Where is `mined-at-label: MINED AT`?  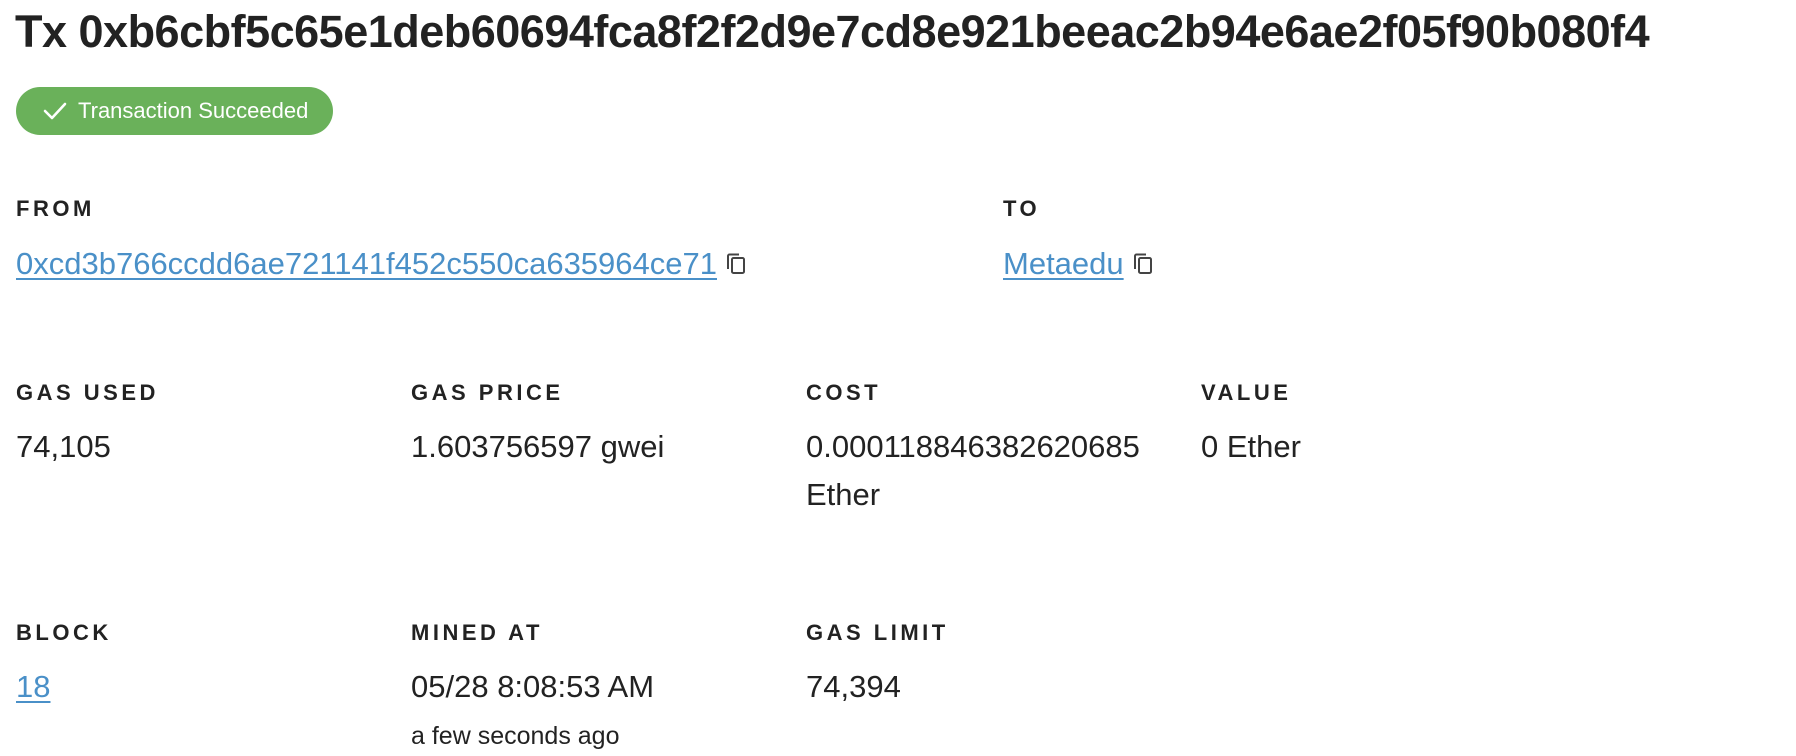 mined-at-label: MINED AT is located at coordinates (477, 632).